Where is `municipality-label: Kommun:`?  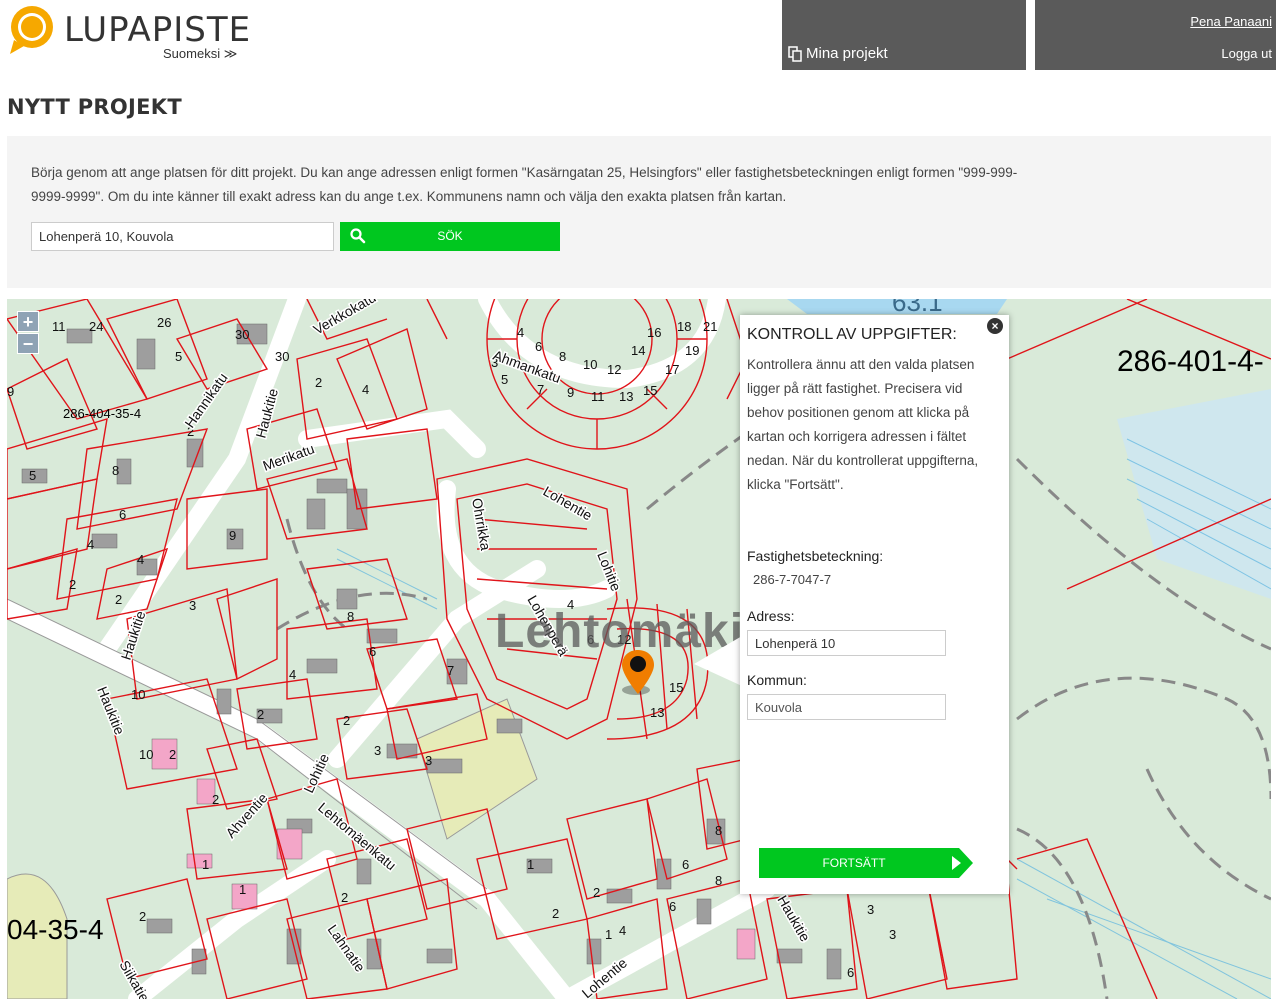
municipality-label: Kommun: is located at coordinates (777, 680).